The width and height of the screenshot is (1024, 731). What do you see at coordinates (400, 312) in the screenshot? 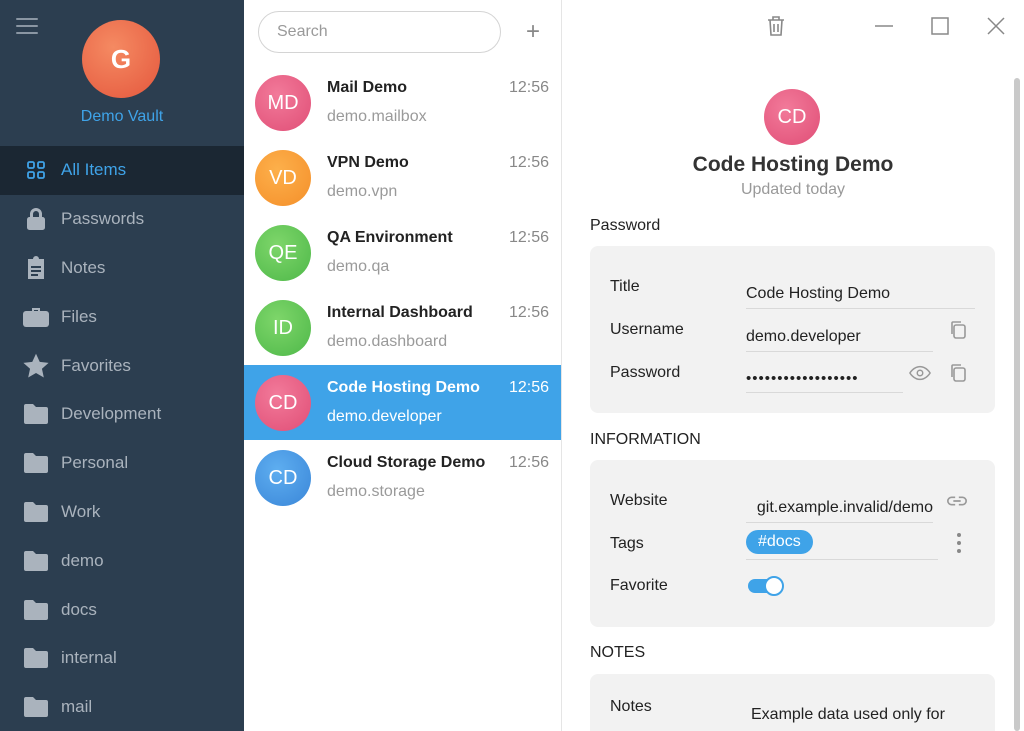
I see `item-name: Internal Dashboard` at bounding box center [400, 312].